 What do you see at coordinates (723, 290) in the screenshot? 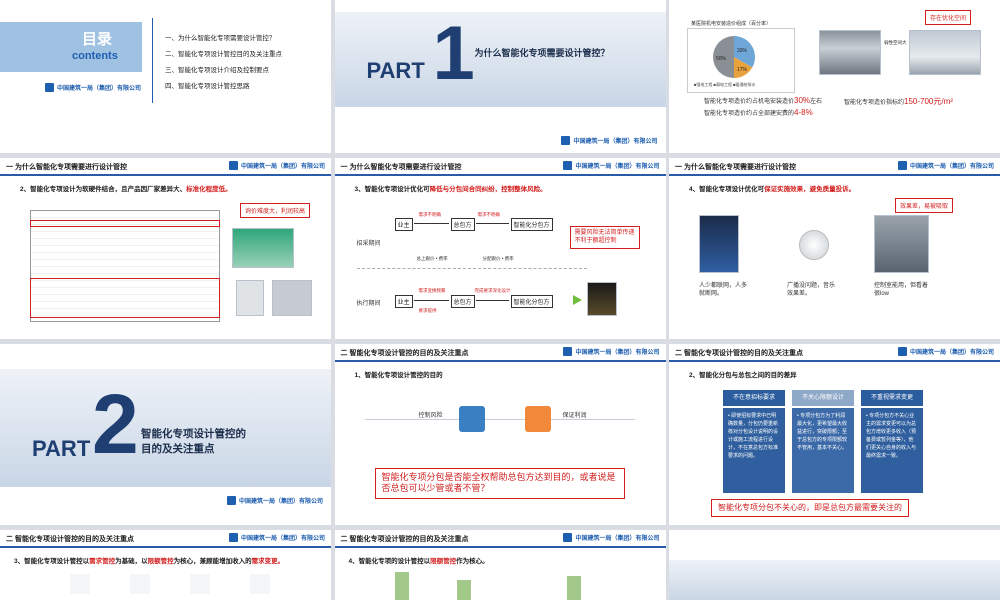
I see `caption-1: 人少都联网，人多 就断网。` at bounding box center [723, 290].